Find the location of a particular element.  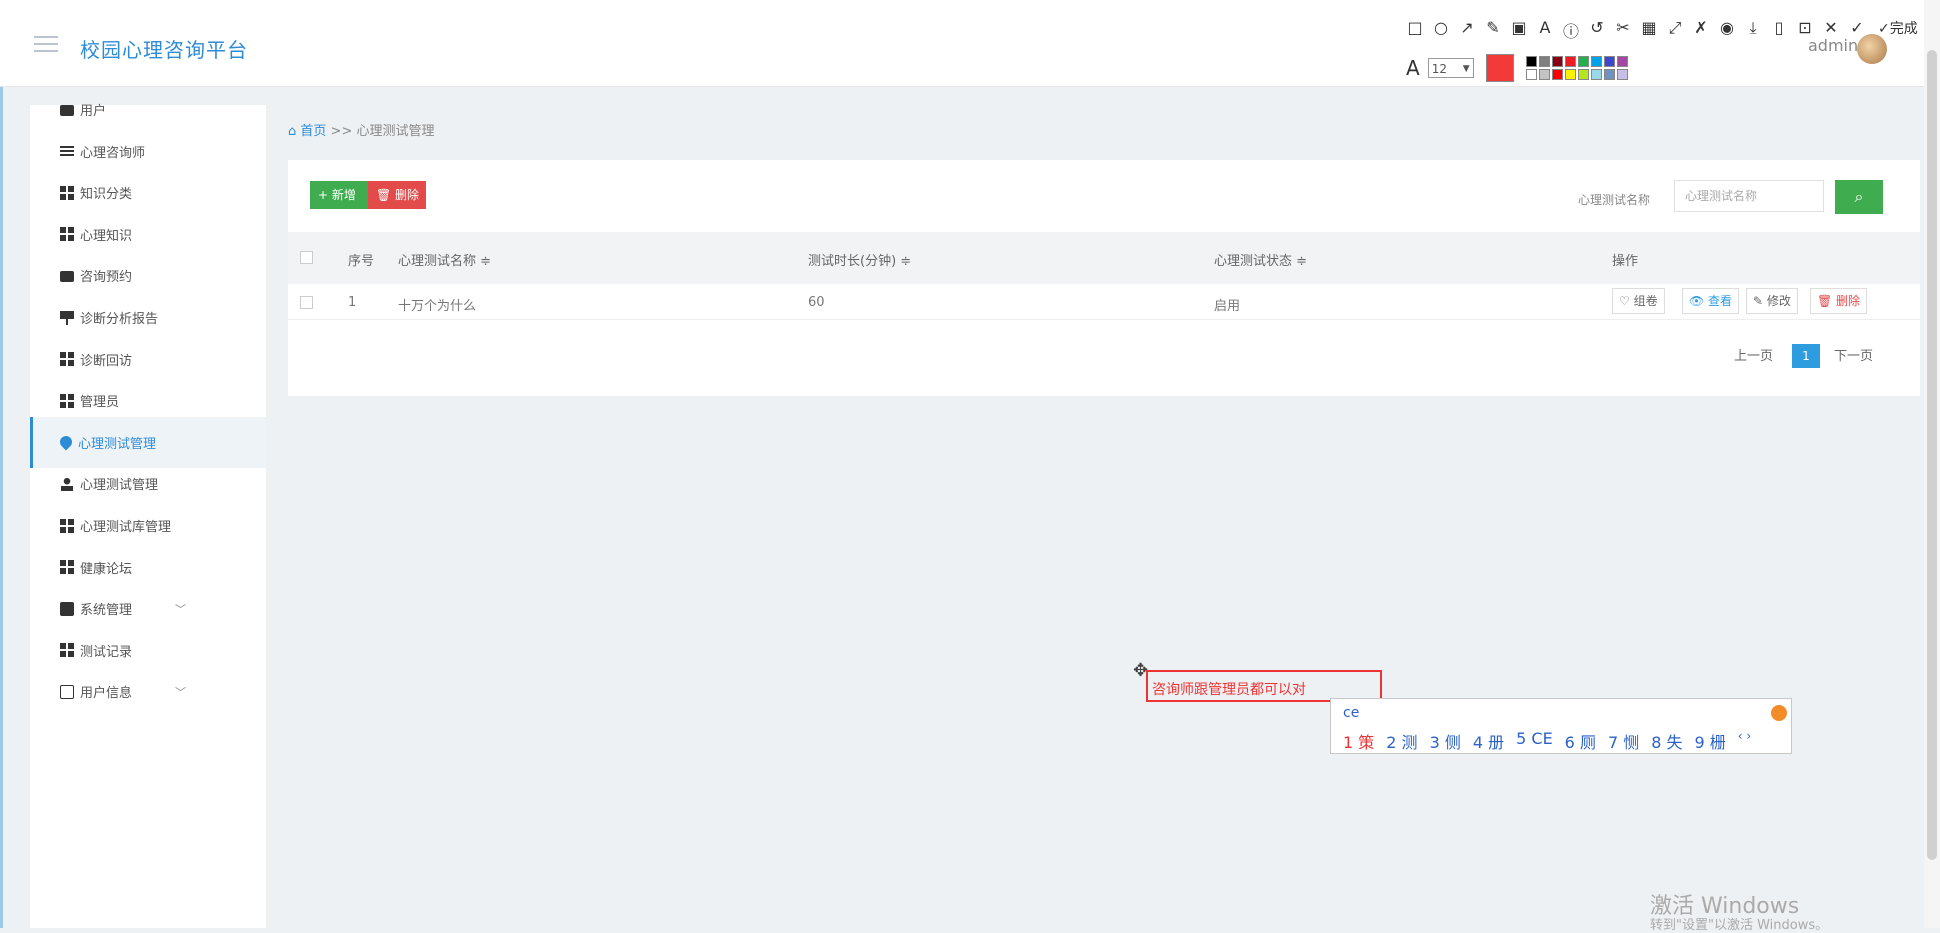

screenshot-tool-icon: ⤢ is located at coordinates (1675, 30).